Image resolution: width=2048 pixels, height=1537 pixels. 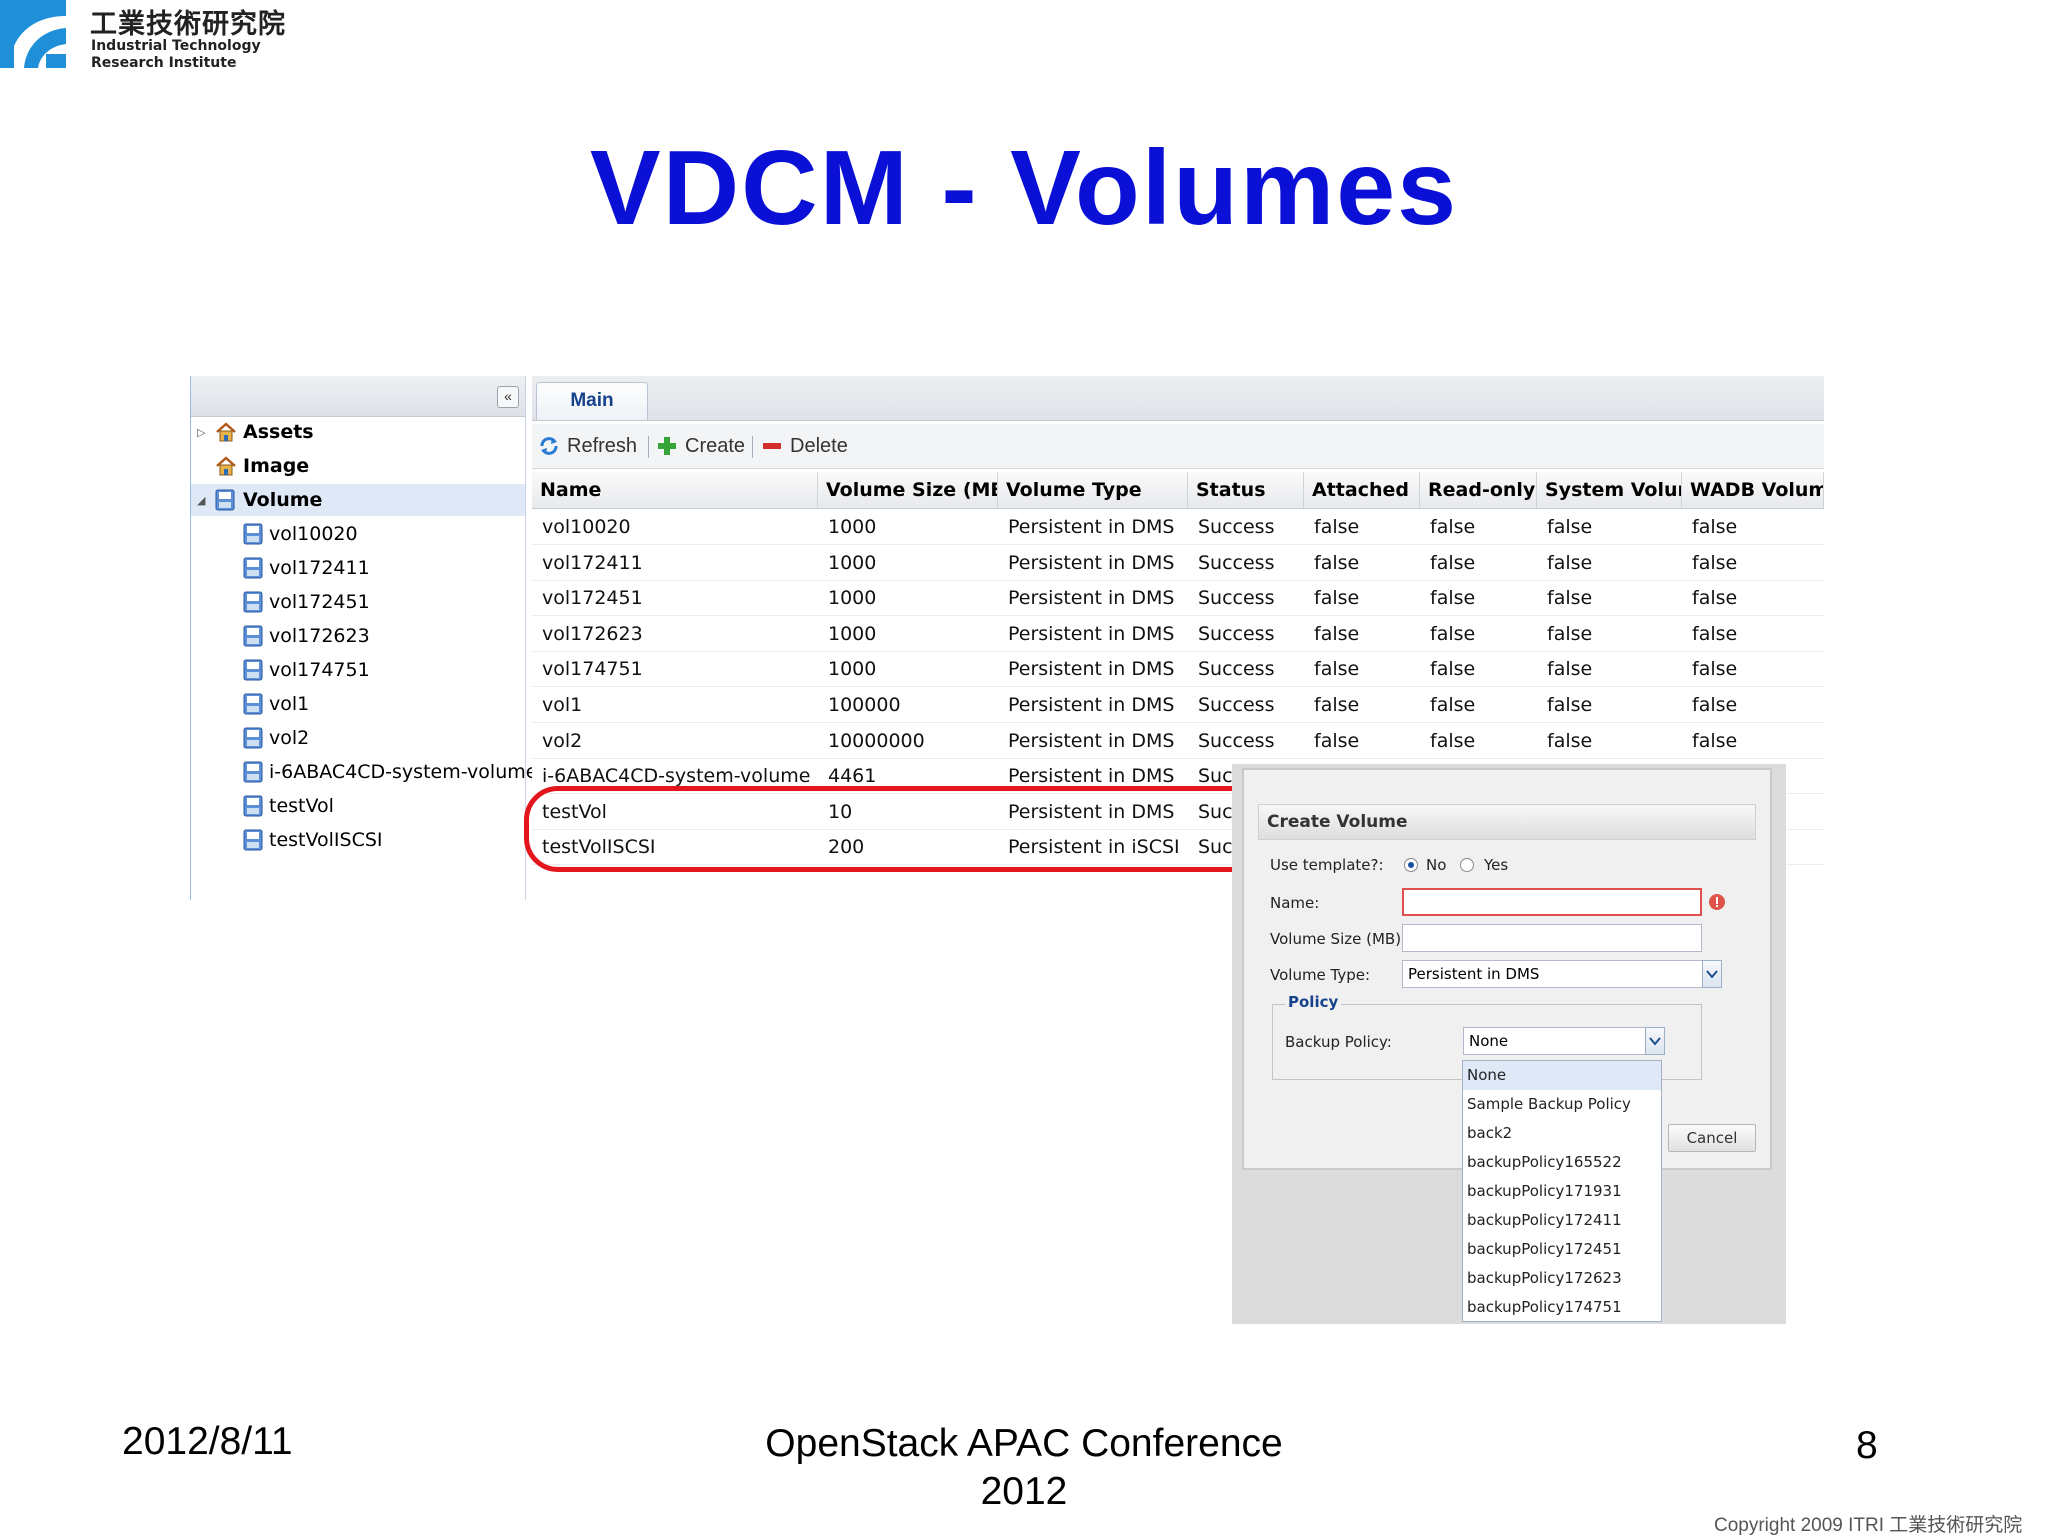 I want to click on logo-english-line1: Industrial Technology, so click(x=176, y=46).